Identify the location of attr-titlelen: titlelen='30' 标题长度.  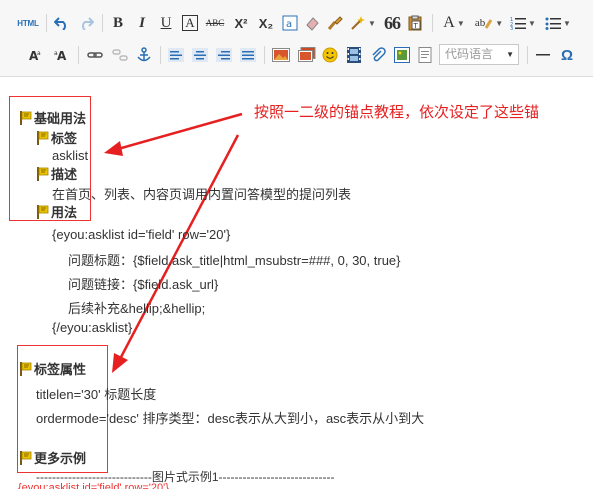
(96, 394).